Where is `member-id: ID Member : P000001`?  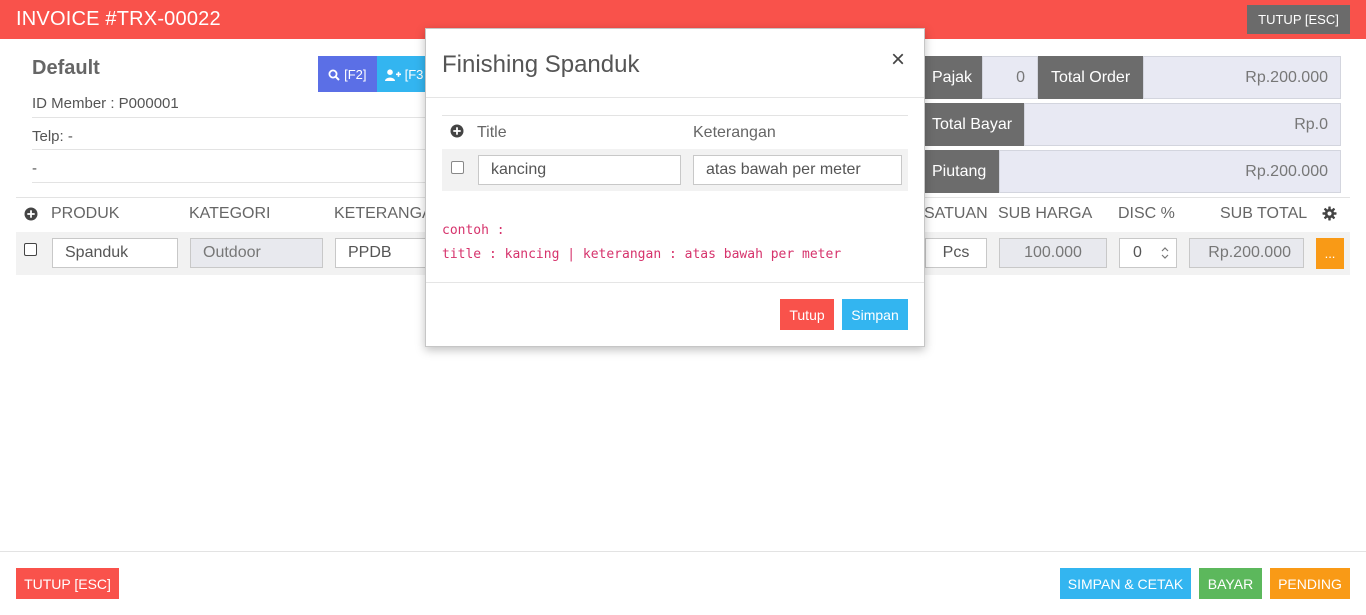 member-id: ID Member : P000001 is located at coordinates (105, 103).